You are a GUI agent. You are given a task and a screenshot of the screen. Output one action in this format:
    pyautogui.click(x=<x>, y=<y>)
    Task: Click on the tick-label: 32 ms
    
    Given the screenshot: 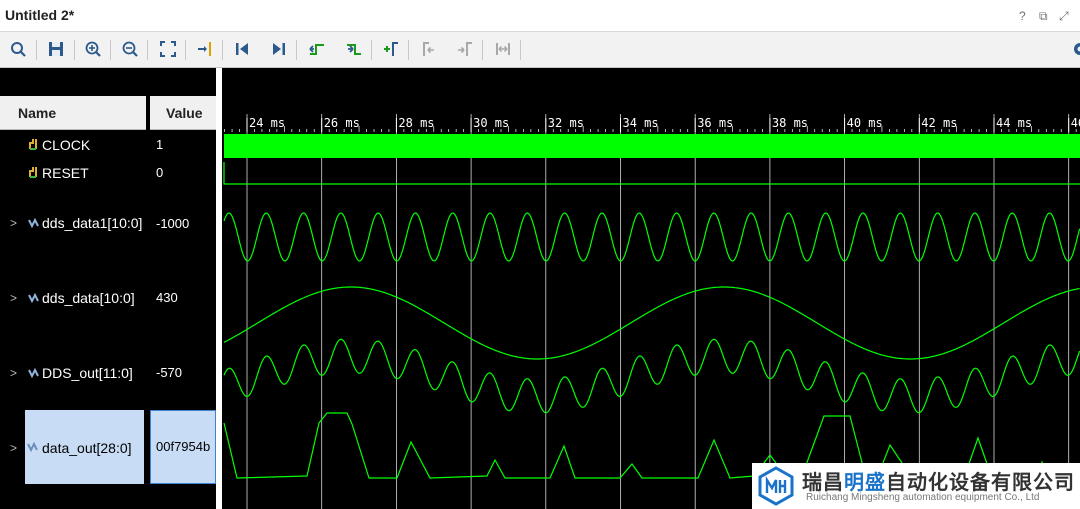 What is the action you would take?
    pyautogui.click(x=566, y=123)
    